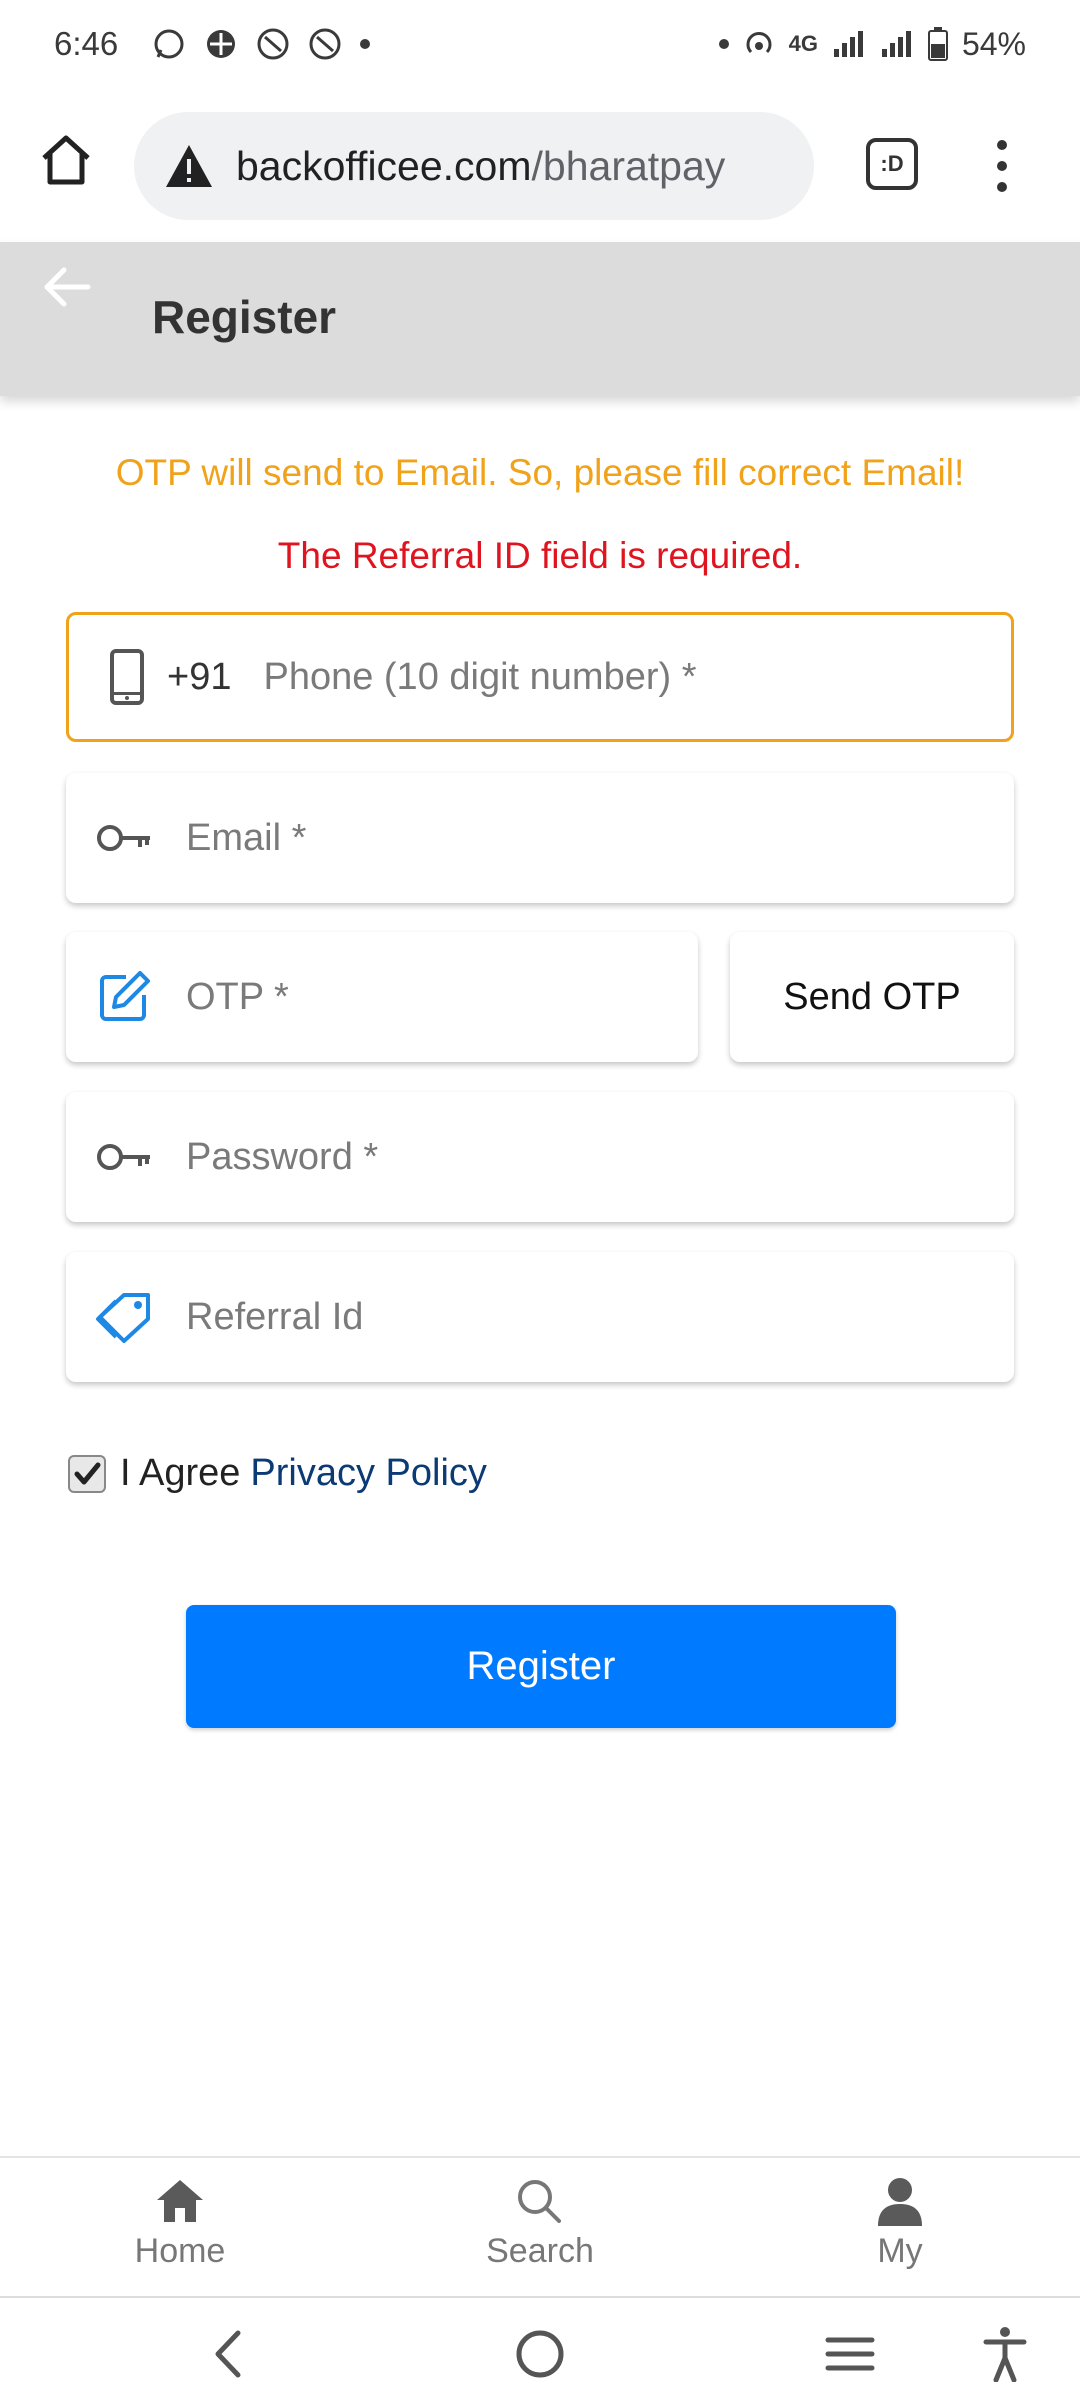  I want to click on battery-level: 54%, so click(993, 43).